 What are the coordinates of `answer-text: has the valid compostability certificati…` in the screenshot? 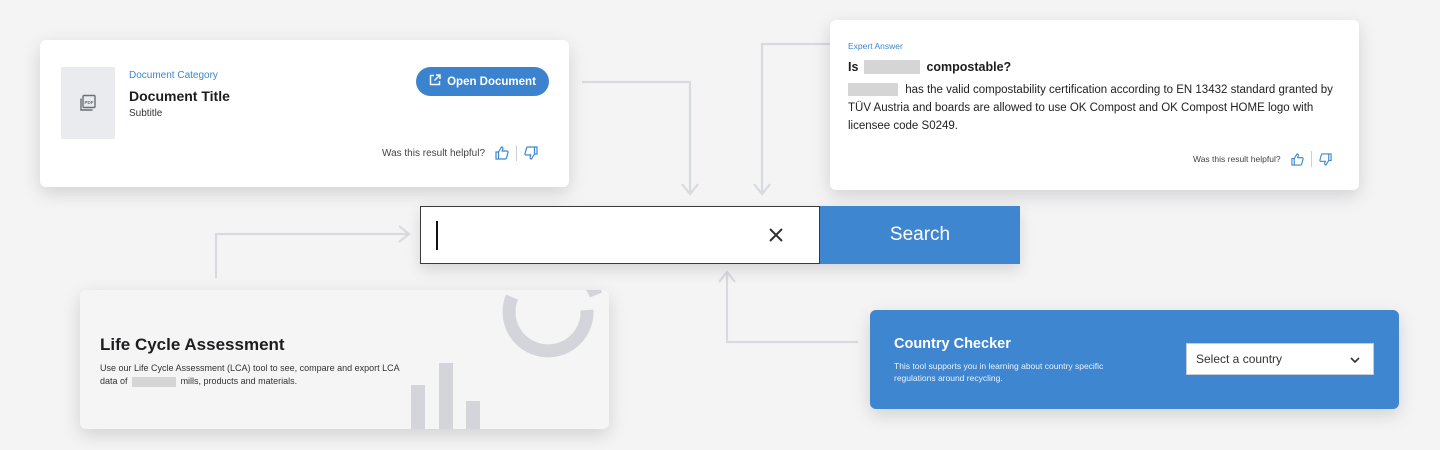 It's located at (1090, 108).